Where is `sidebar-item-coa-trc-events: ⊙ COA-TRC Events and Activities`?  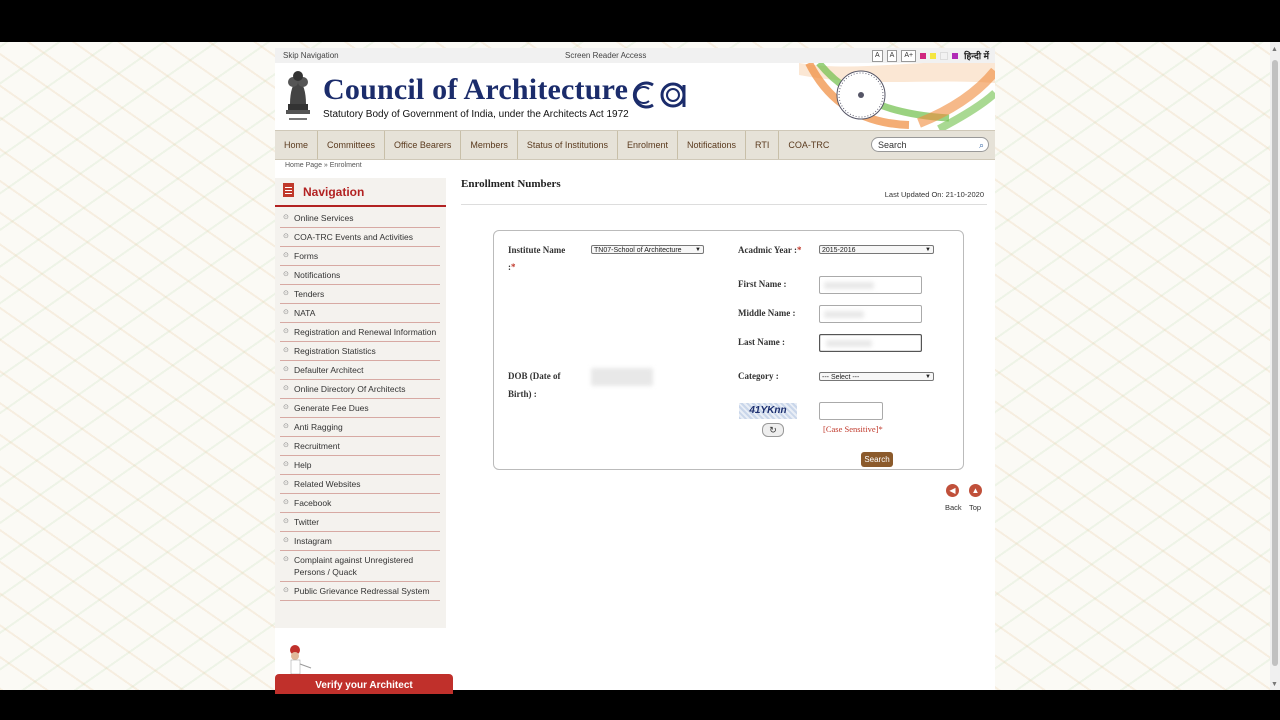 sidebar-item-coa-trc-events: ⊙ COA-TRC Events and Activities is located at coordinates (360, 237).